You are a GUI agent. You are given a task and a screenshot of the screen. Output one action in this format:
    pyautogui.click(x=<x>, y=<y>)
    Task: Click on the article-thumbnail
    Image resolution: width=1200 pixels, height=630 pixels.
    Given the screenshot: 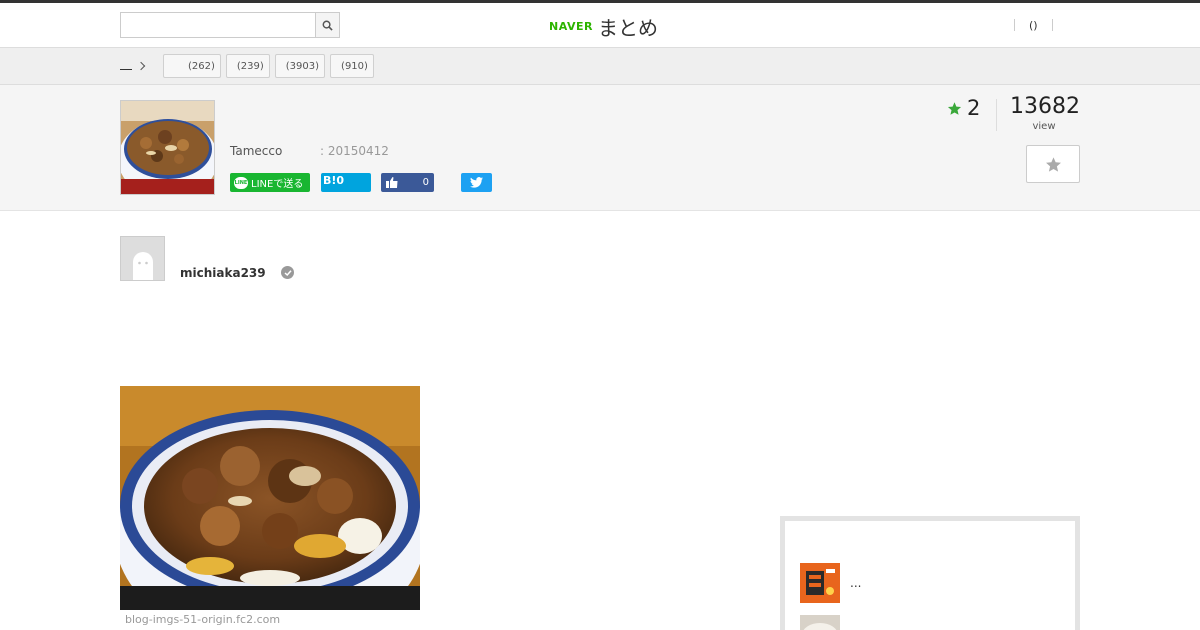 What is the action you would take?
    pyautogui.click(x=167, y=147)
    